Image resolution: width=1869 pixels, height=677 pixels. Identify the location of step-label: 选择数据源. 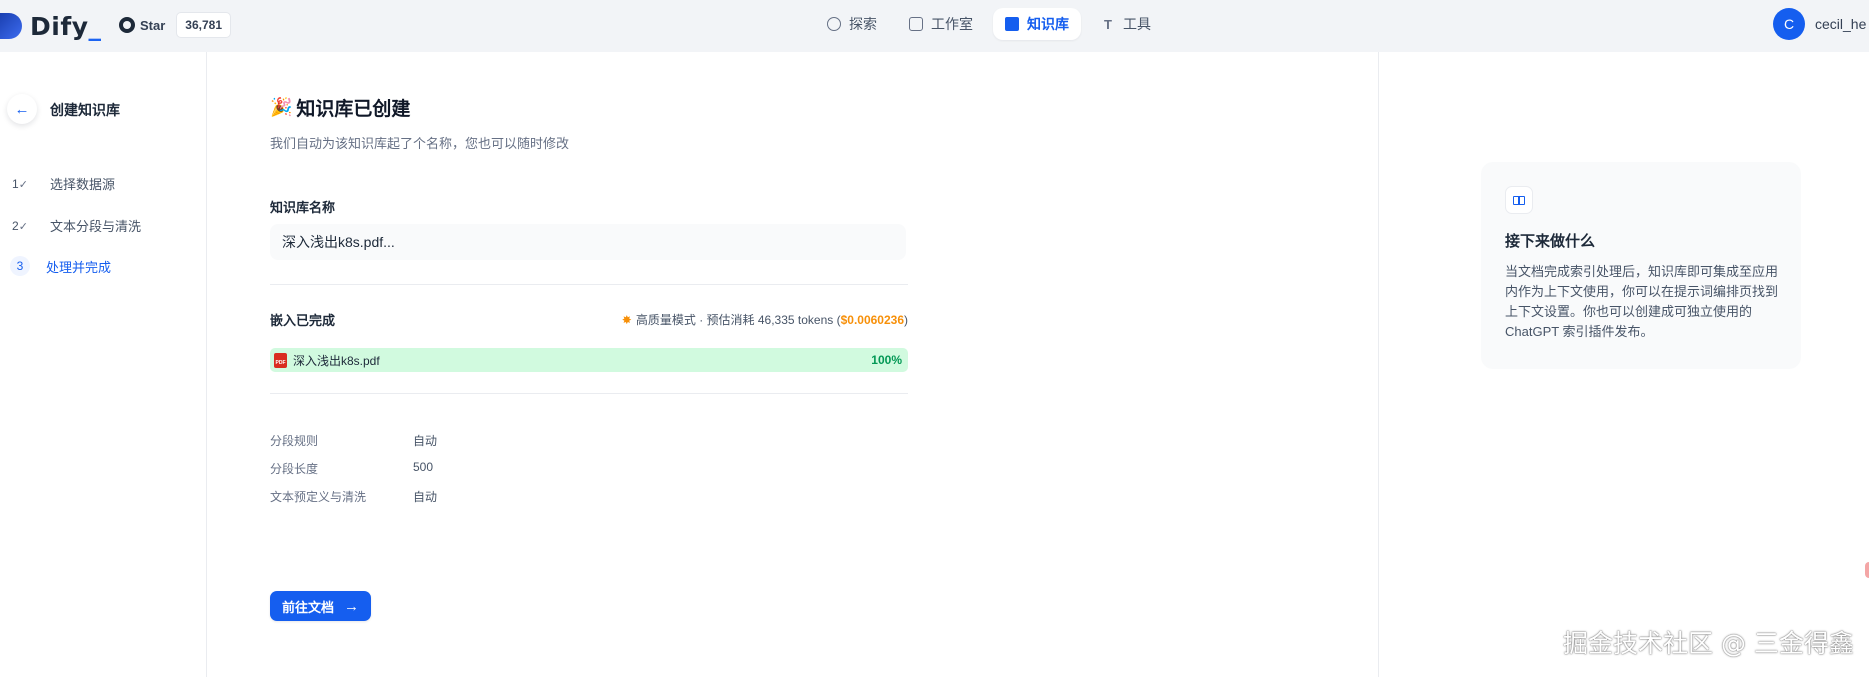
(83, 184).